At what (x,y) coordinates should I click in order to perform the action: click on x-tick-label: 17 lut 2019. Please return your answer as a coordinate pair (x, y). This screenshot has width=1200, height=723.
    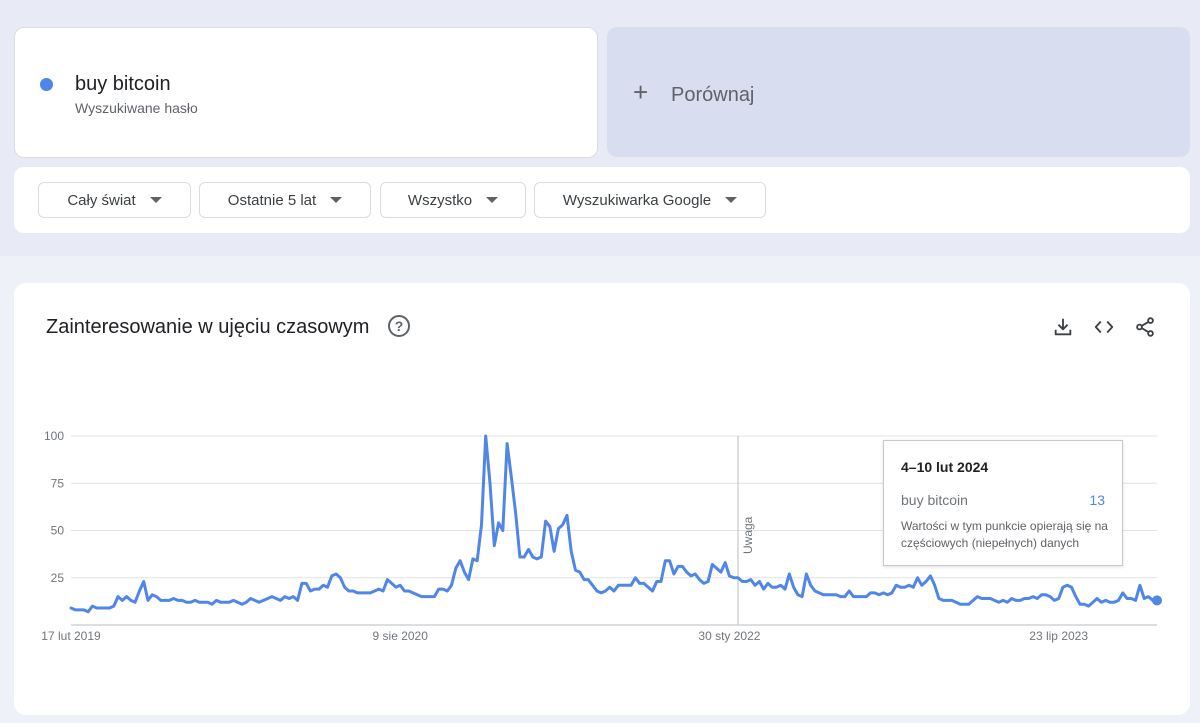
    Looking at the image, I should click on (71, 636).